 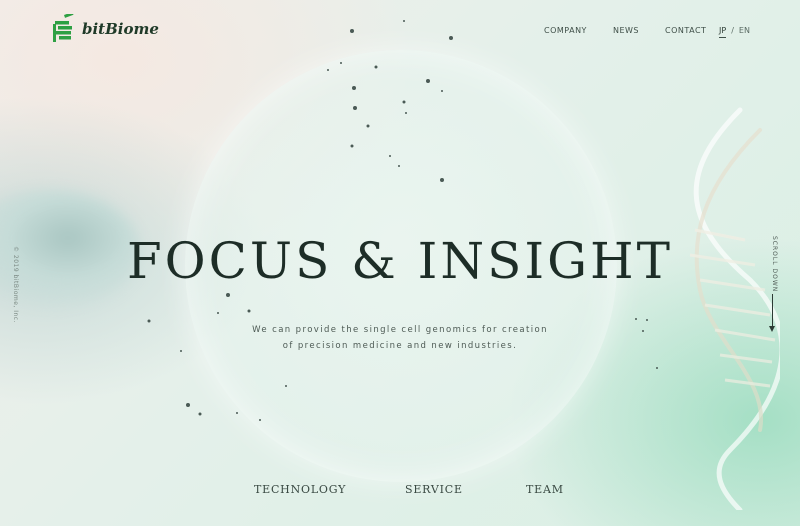 I want to click on lang-en: EN, so click(x=744, y=32).